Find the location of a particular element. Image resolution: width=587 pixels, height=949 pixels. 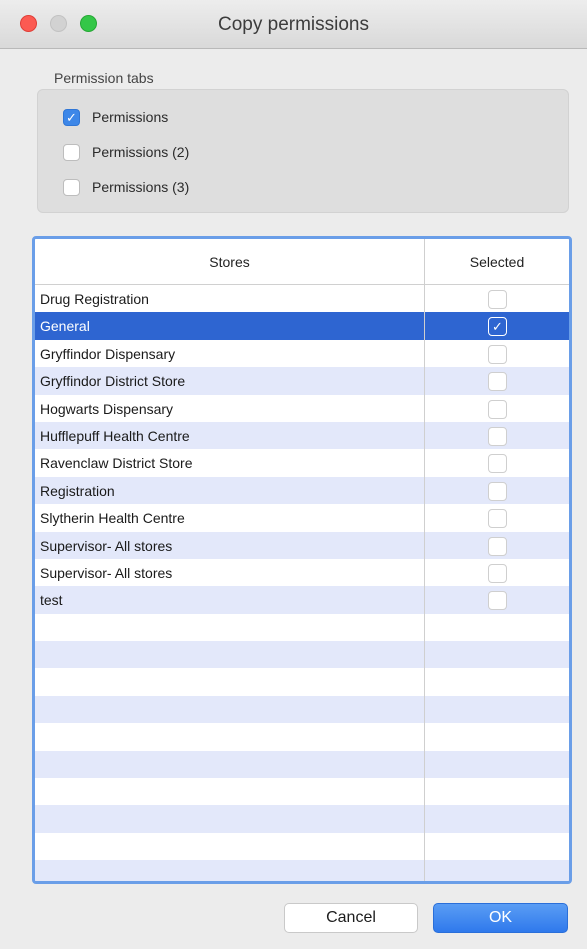

permission-tab-option-2: Permissions (2) is located at coordinates (126, 152).